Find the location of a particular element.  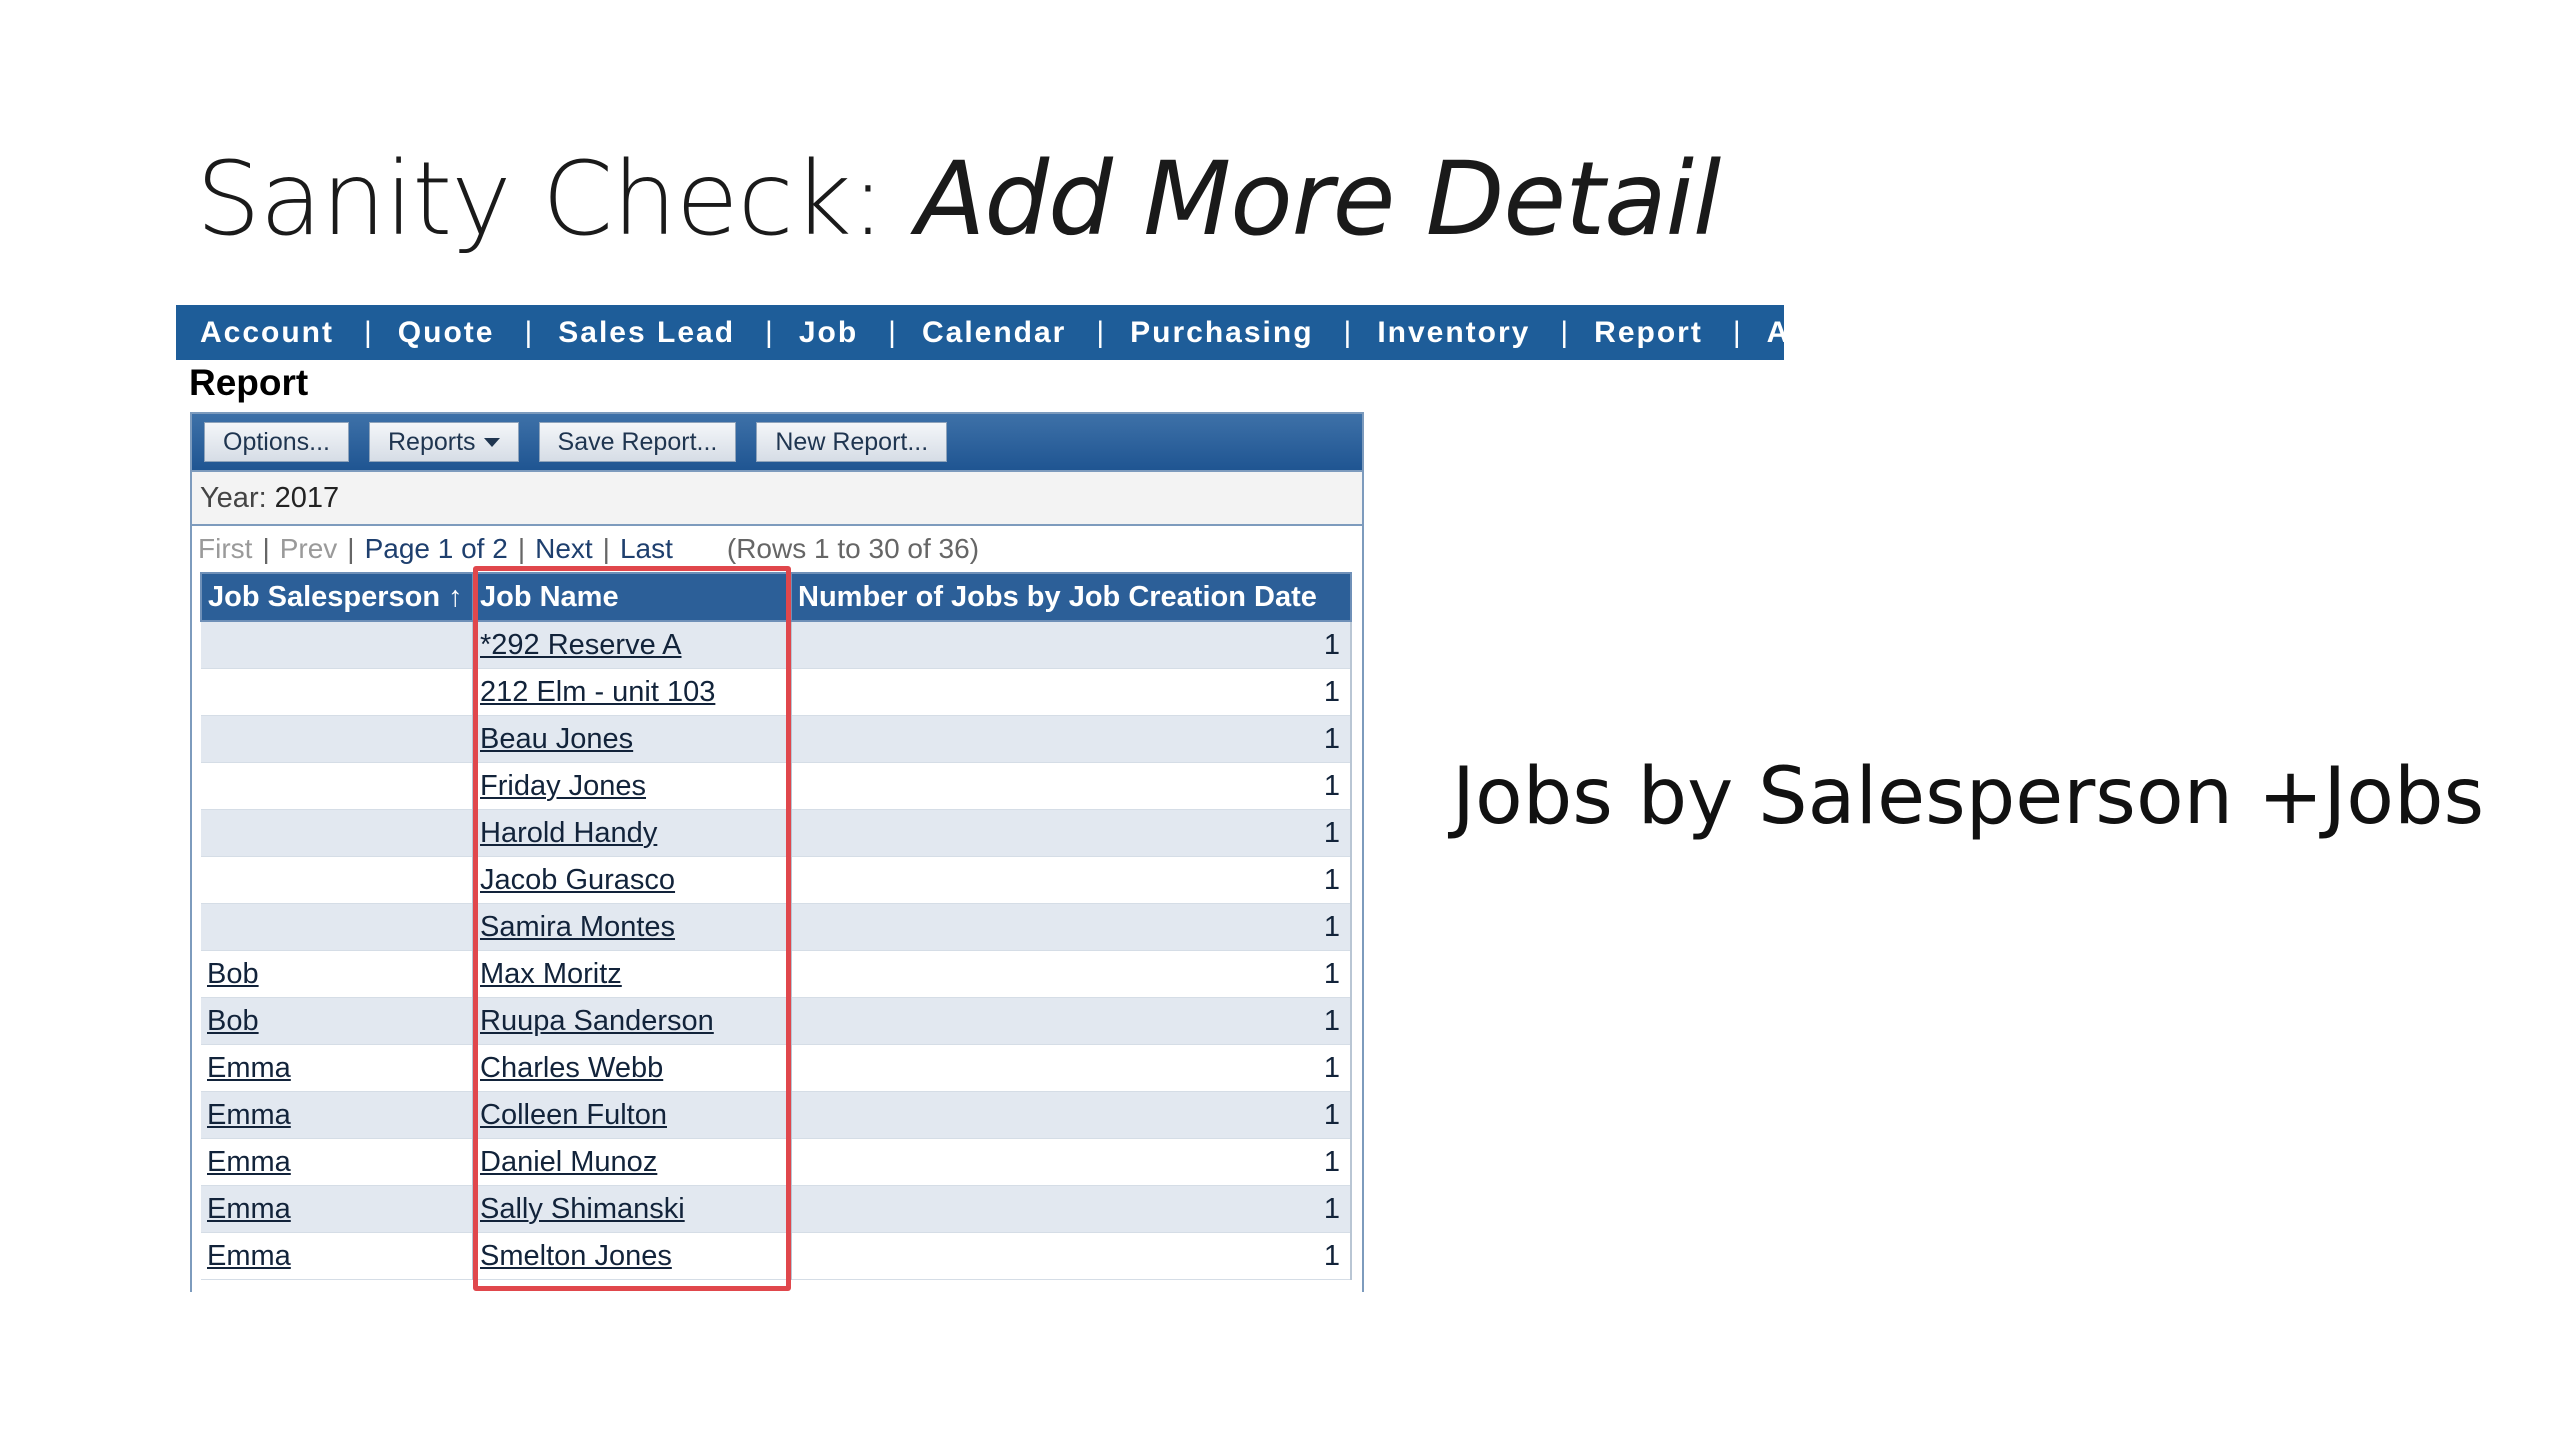

nav-item-purchasing: Purchasing is located at coordinates (1209, 333).